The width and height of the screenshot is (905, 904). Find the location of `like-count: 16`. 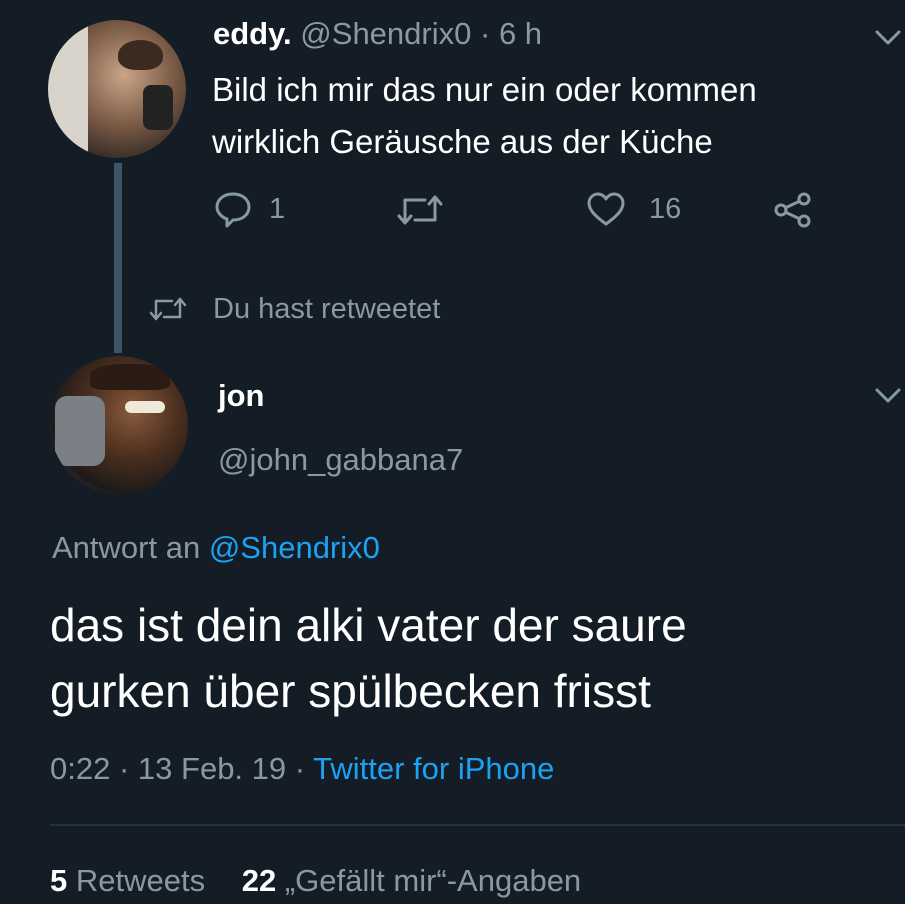

like-count: 16 is located at coordinates (665, 208).